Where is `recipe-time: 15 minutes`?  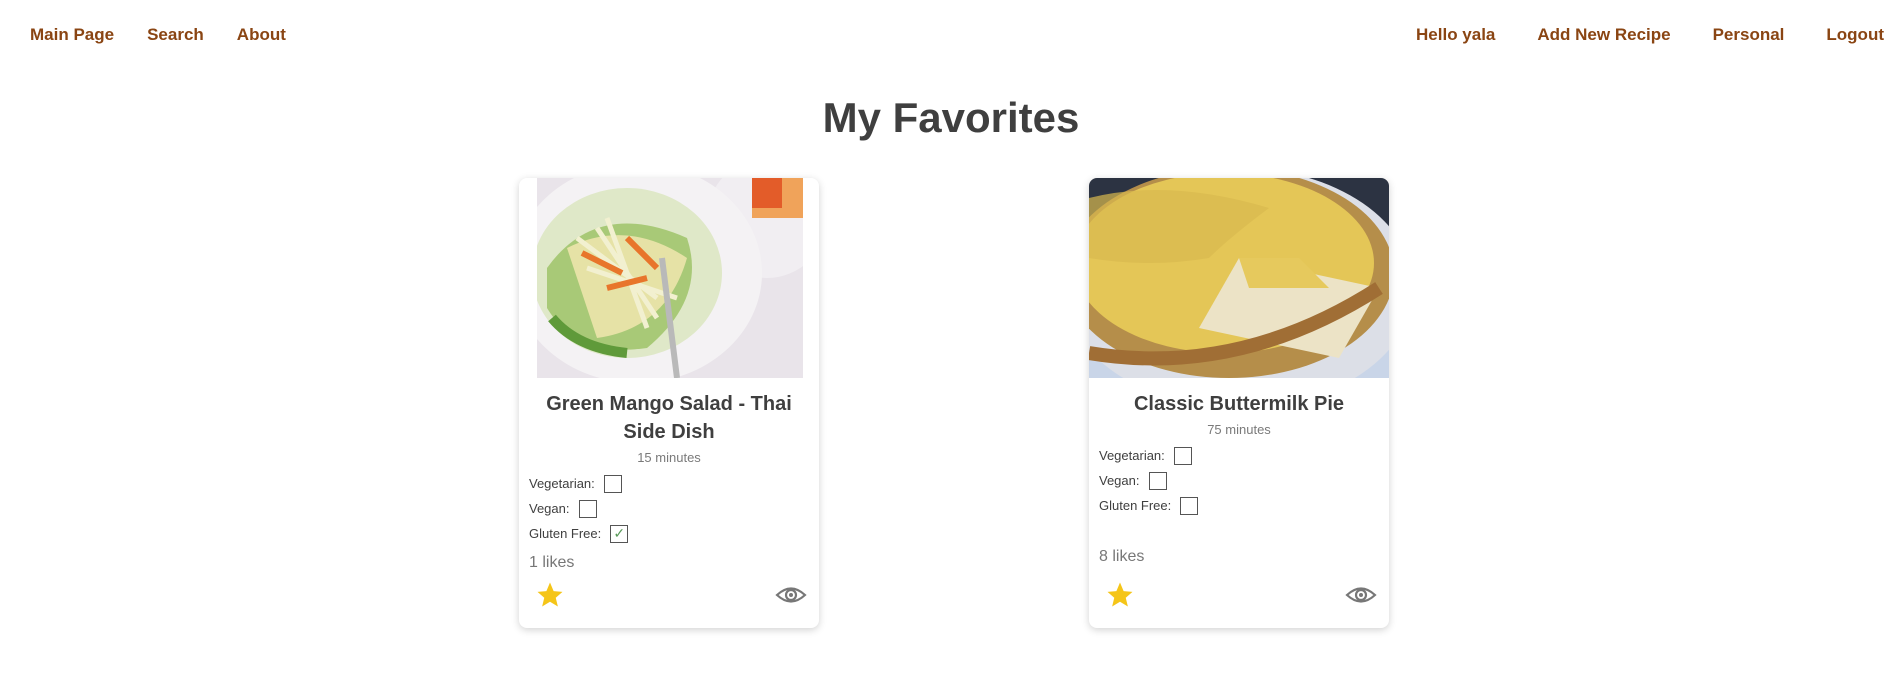 recipe-time: 15 minutes is located at coordinates (669, 457).